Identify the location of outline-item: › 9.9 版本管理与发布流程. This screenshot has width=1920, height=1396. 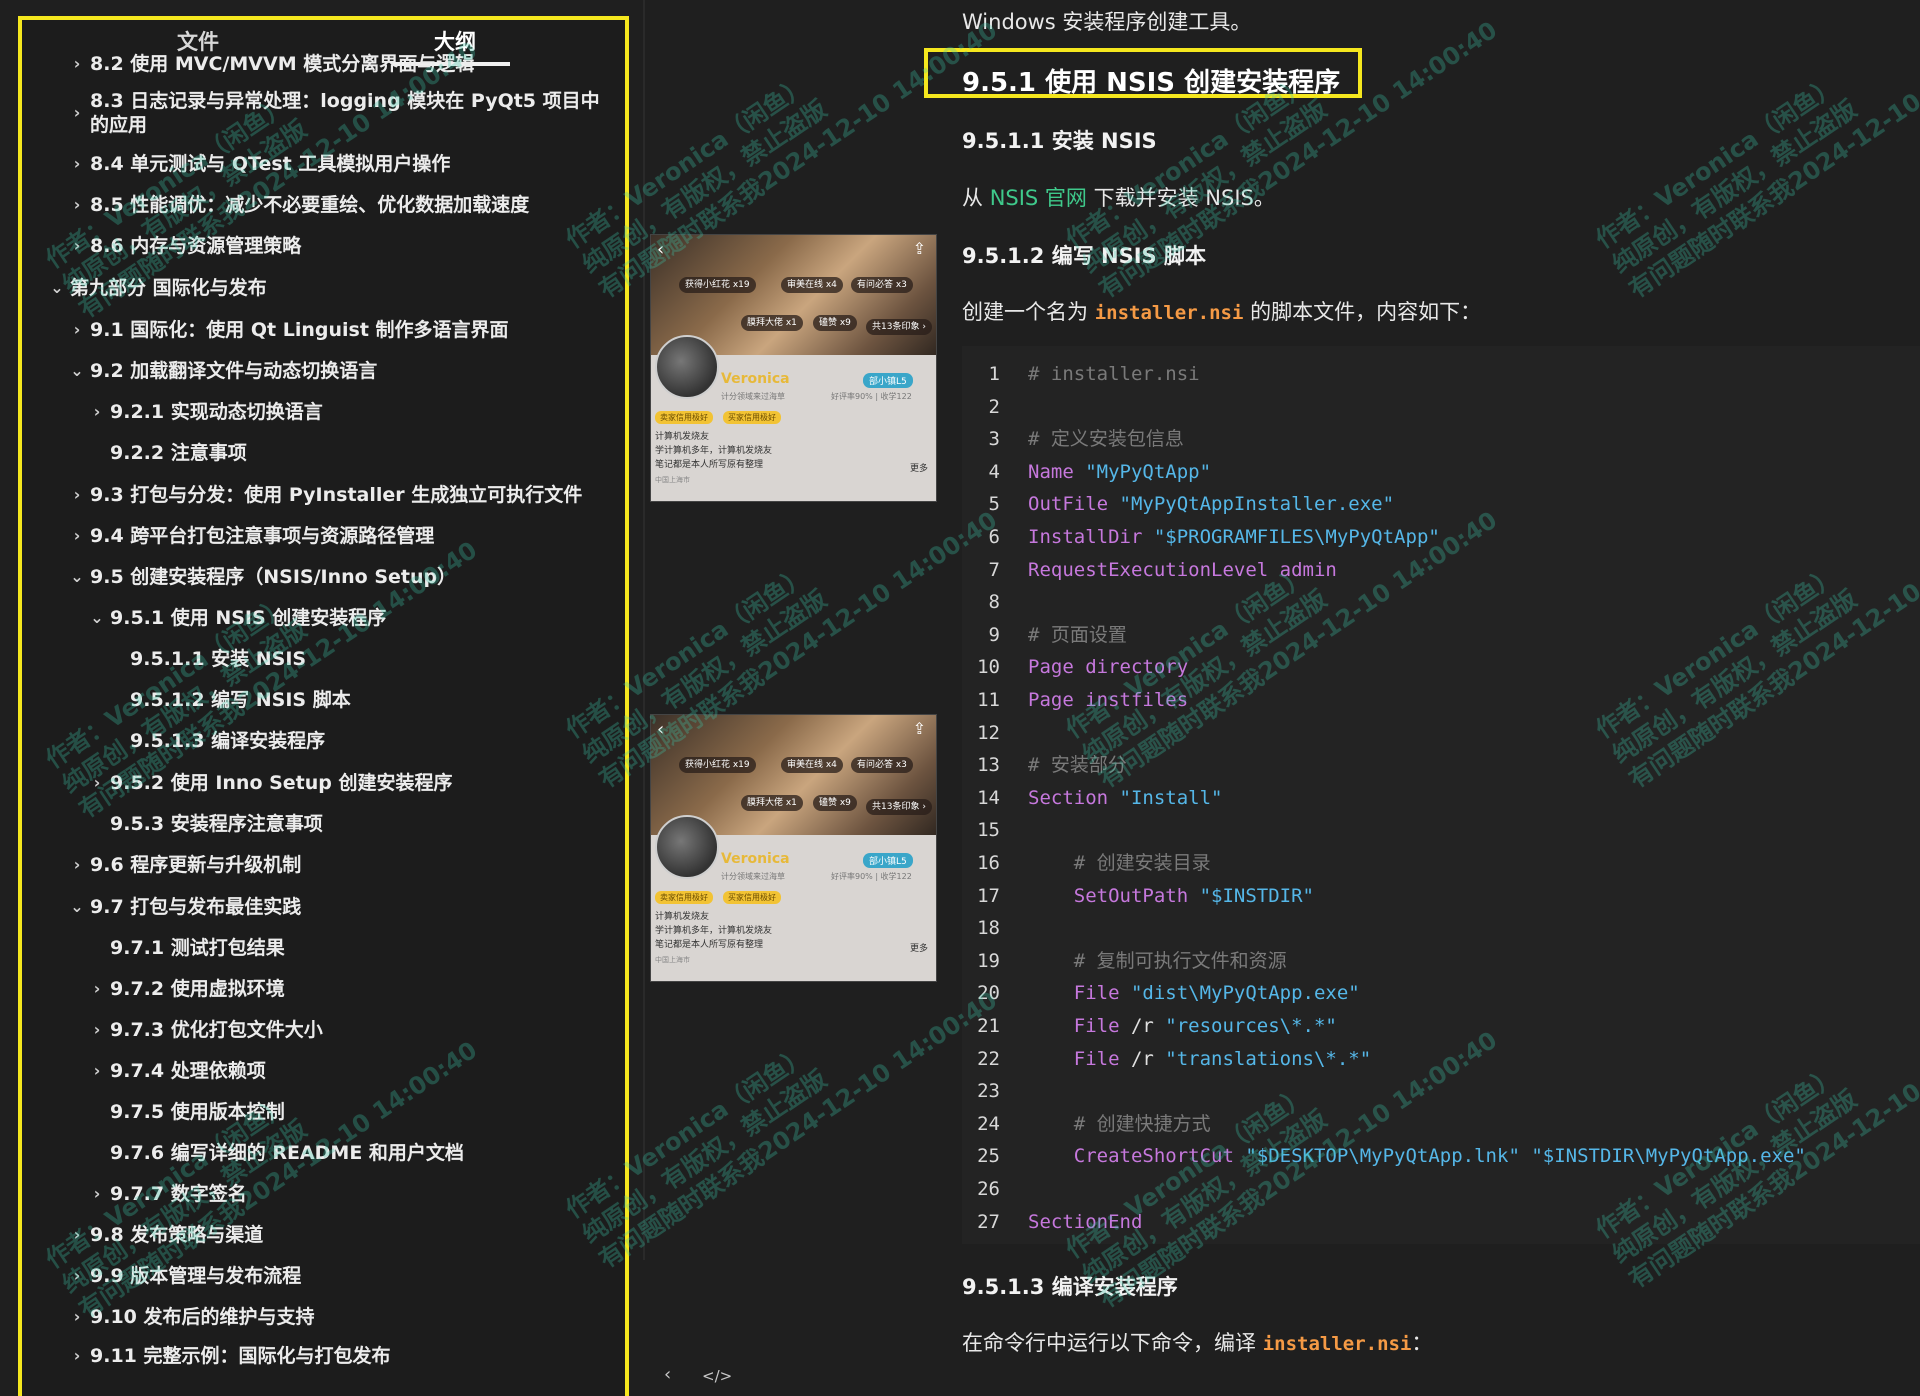
(323, 1277).